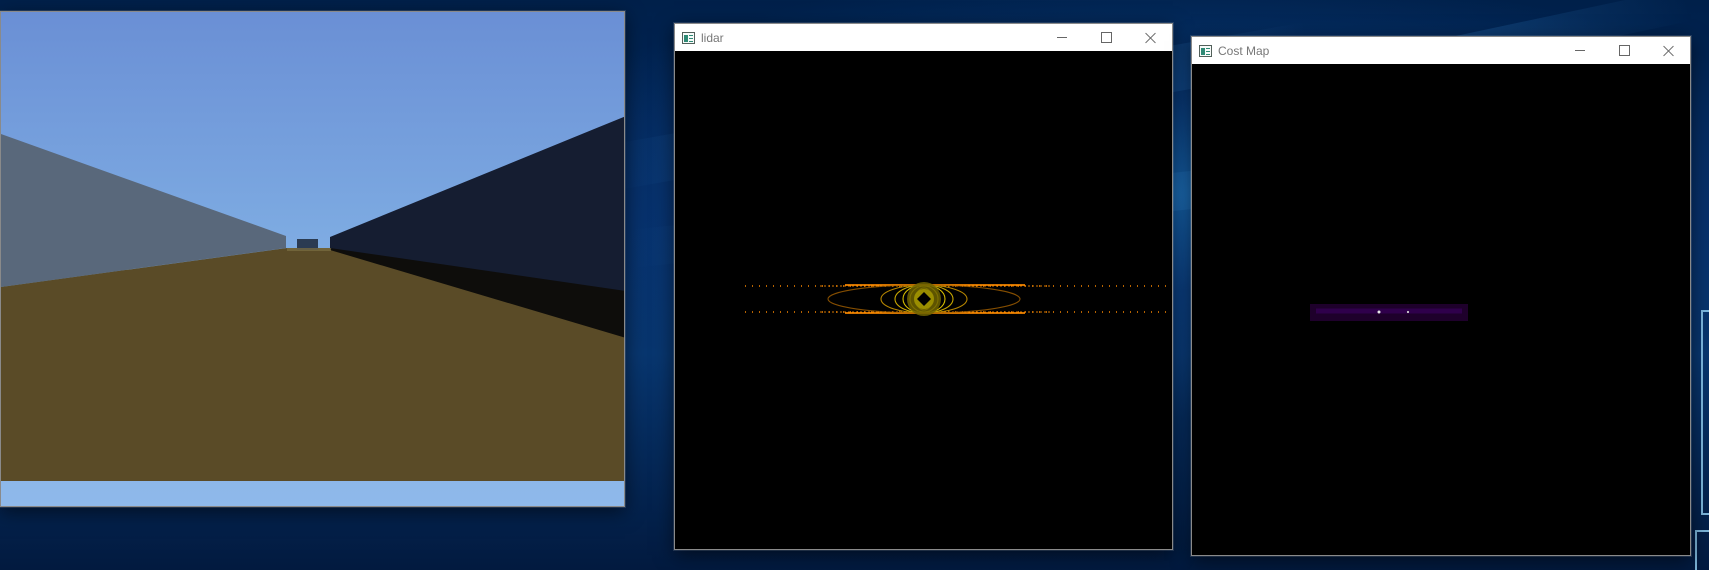 Image resolution: width=1709 pixels, height=570 pixels. I want to click on lidar-window-title: lidar, so click(712, 37).